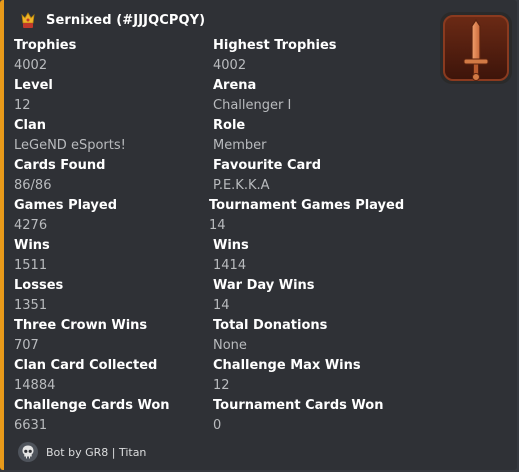 The image size is (519, 472). I want to click on field-total-donations: Total Donations None, so click(270, 336).